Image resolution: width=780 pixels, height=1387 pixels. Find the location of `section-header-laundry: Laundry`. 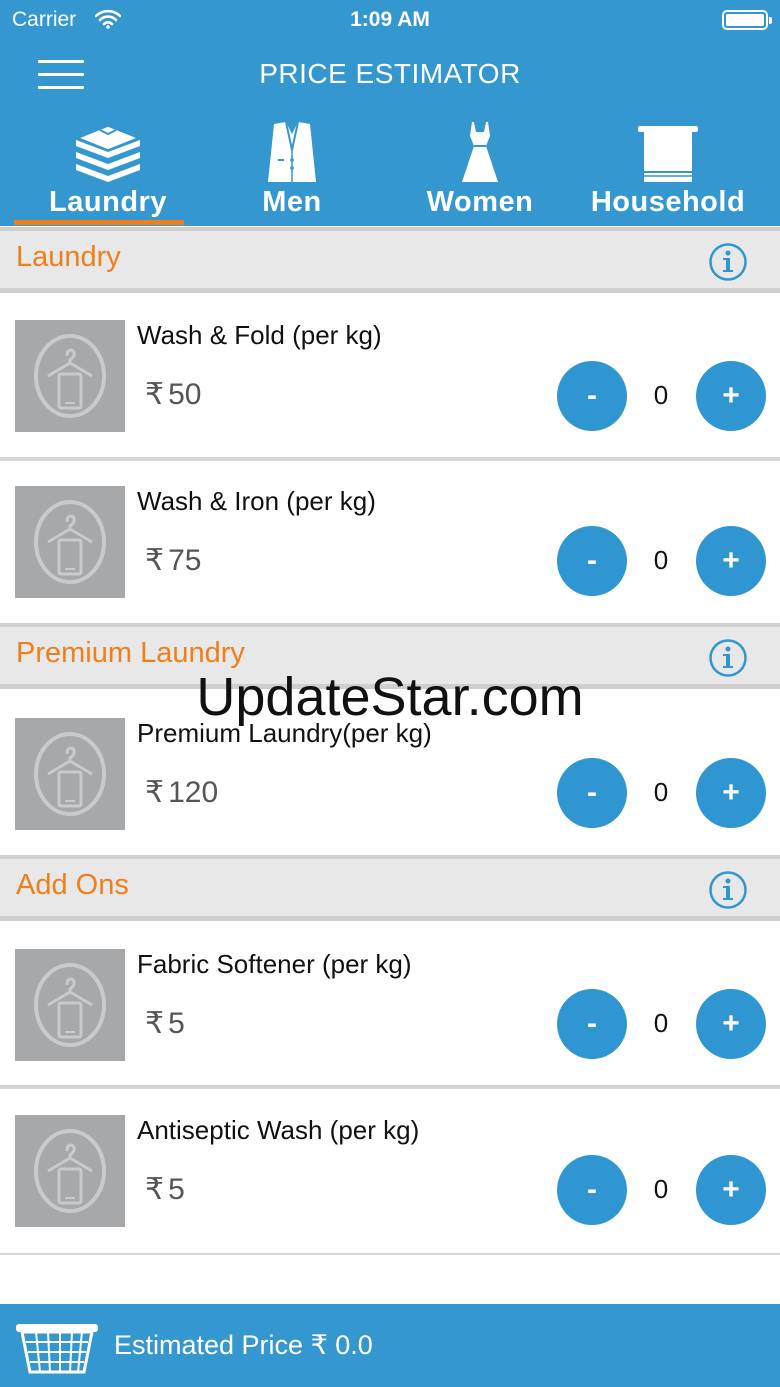

section-header-laundry: Laundry is located at coordinates (390, 260).